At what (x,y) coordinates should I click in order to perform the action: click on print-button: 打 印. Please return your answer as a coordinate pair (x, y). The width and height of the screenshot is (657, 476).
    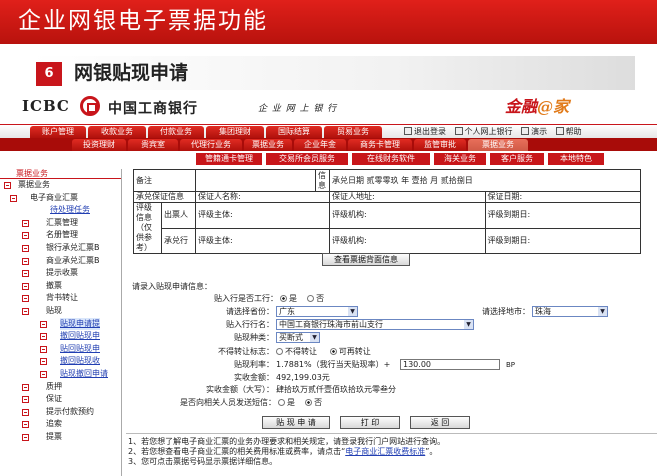
    Looking at the image, I should click on (370, 422).